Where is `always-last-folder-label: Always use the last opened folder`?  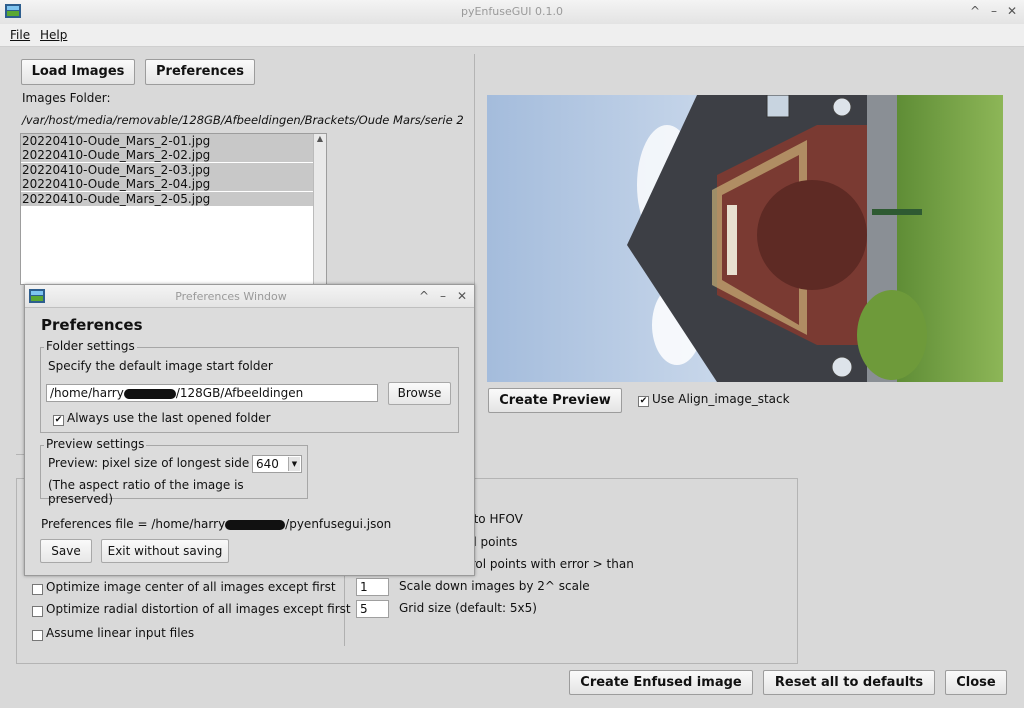
always-last-folder-label: Always use the last opened folder is located at coordinates (169, 418).